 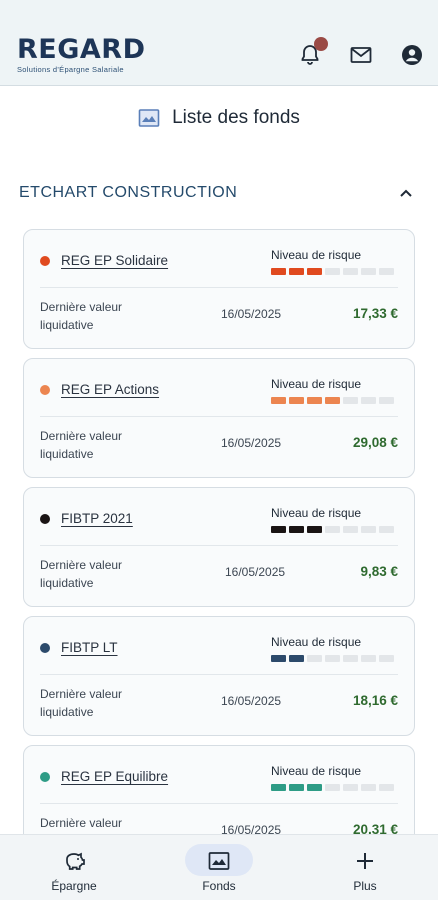 I want to click on nav-label-plus: Plus, so click(x=365, y=886).